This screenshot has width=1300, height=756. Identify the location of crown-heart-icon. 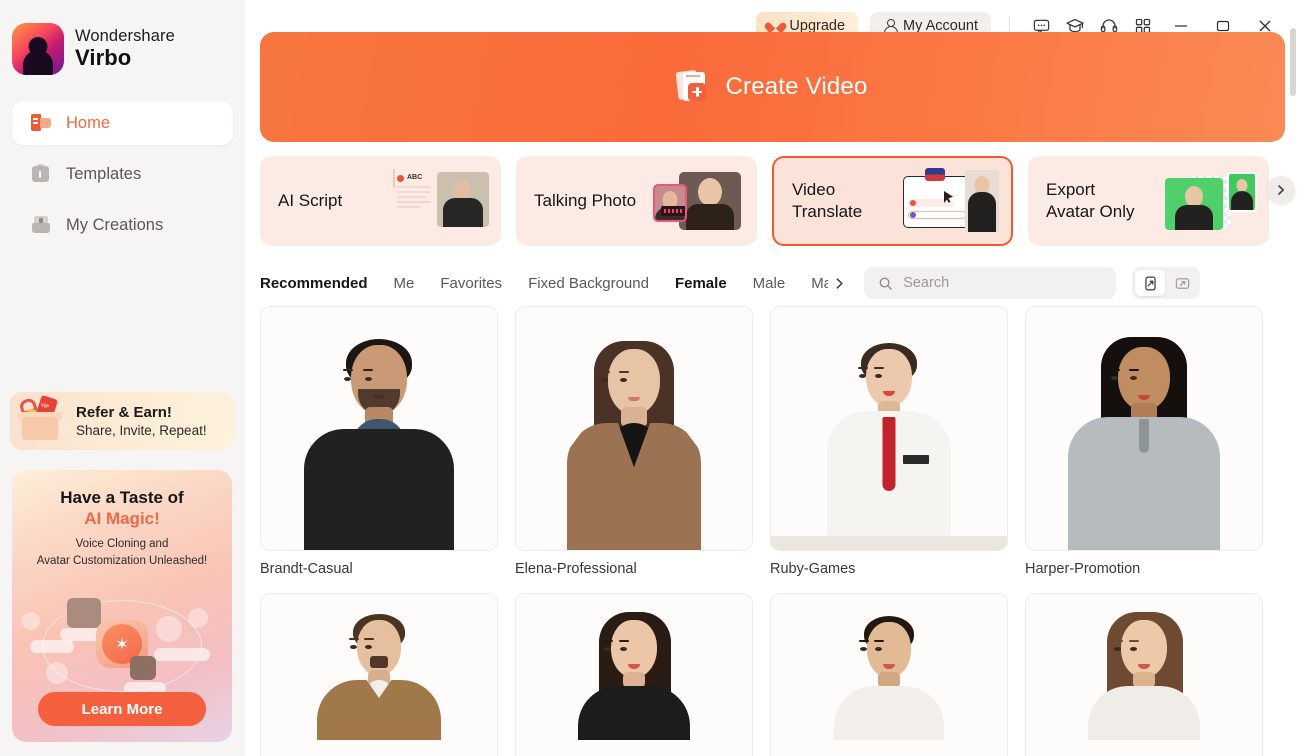
(775, 26).